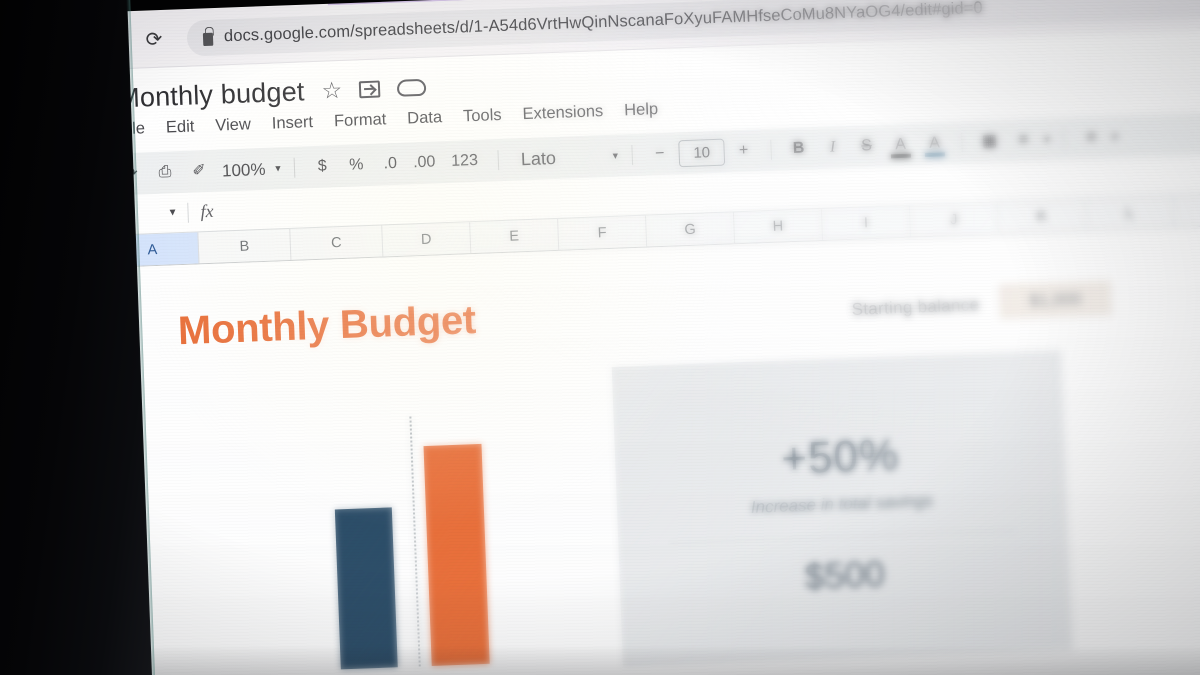  What do you see at coordinates (131, 173) in the screenshot?
I see `redo-icon: ↷` at bounding box center [131, 173].